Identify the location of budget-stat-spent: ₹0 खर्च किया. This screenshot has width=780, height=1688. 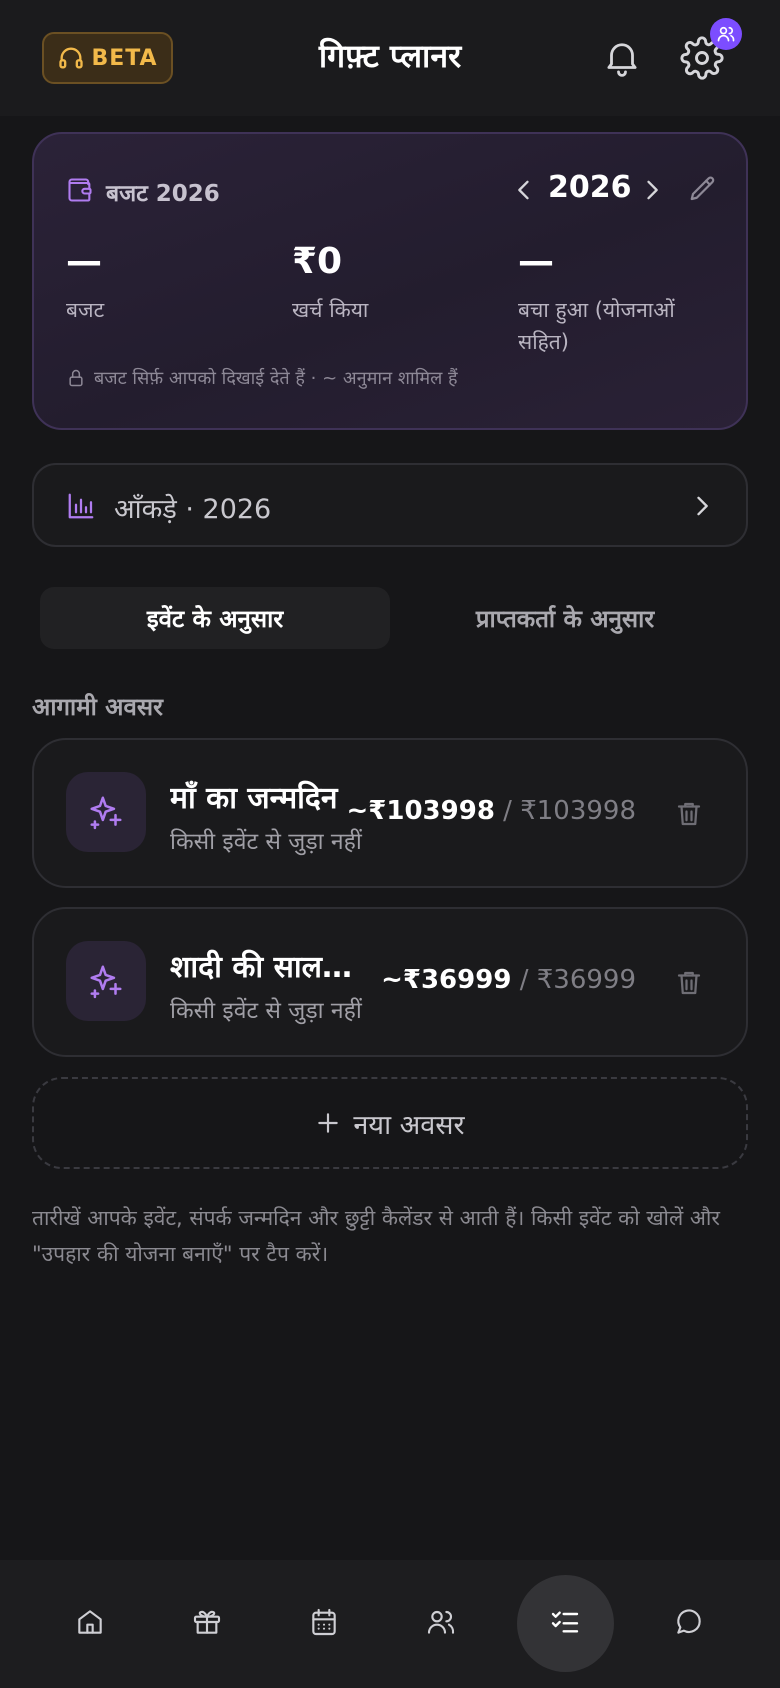
(397, 283).